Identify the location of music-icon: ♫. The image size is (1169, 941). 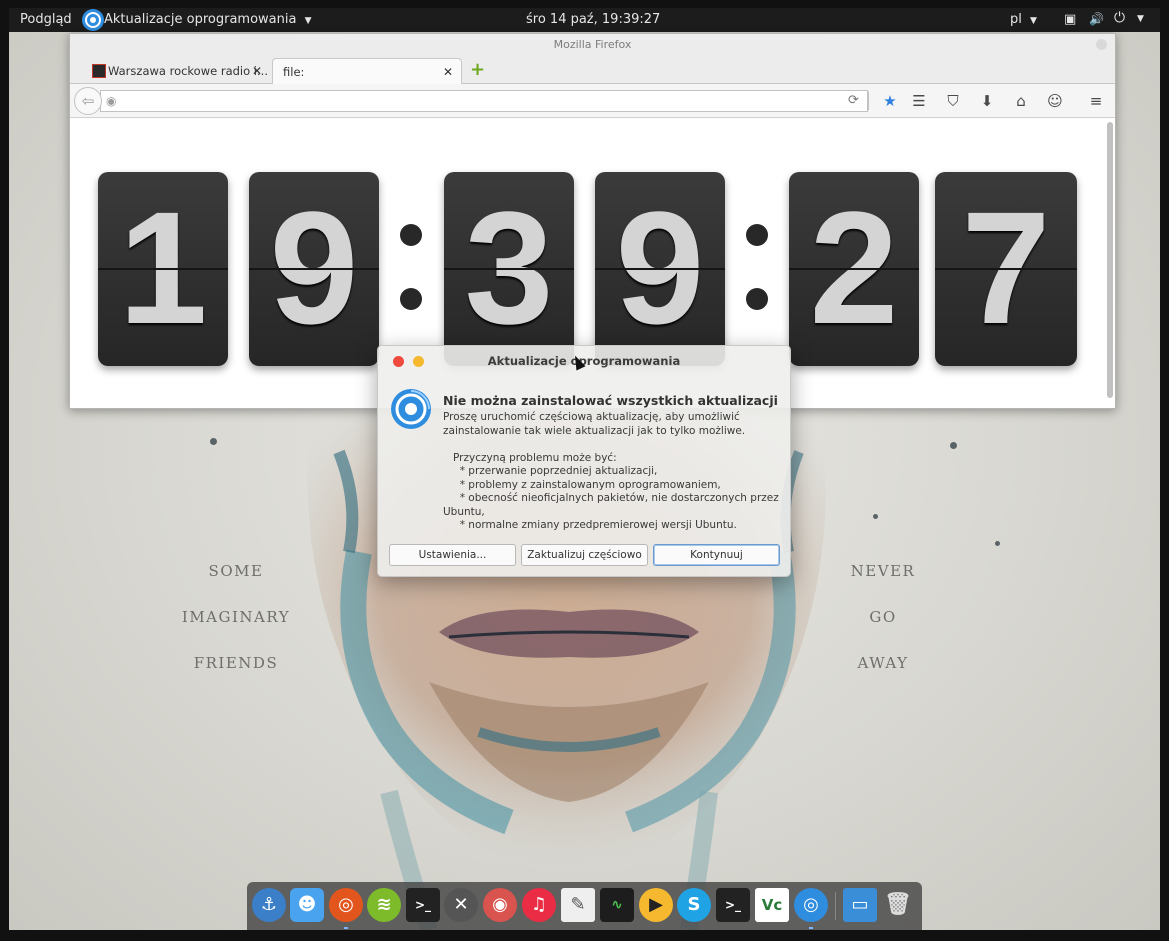
(539, 905).